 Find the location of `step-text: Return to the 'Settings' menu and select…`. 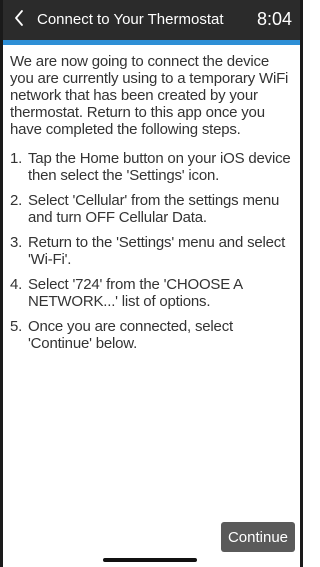

step-text: Return to the 'Settings' menu and select… is located at coordinates (157, 251).